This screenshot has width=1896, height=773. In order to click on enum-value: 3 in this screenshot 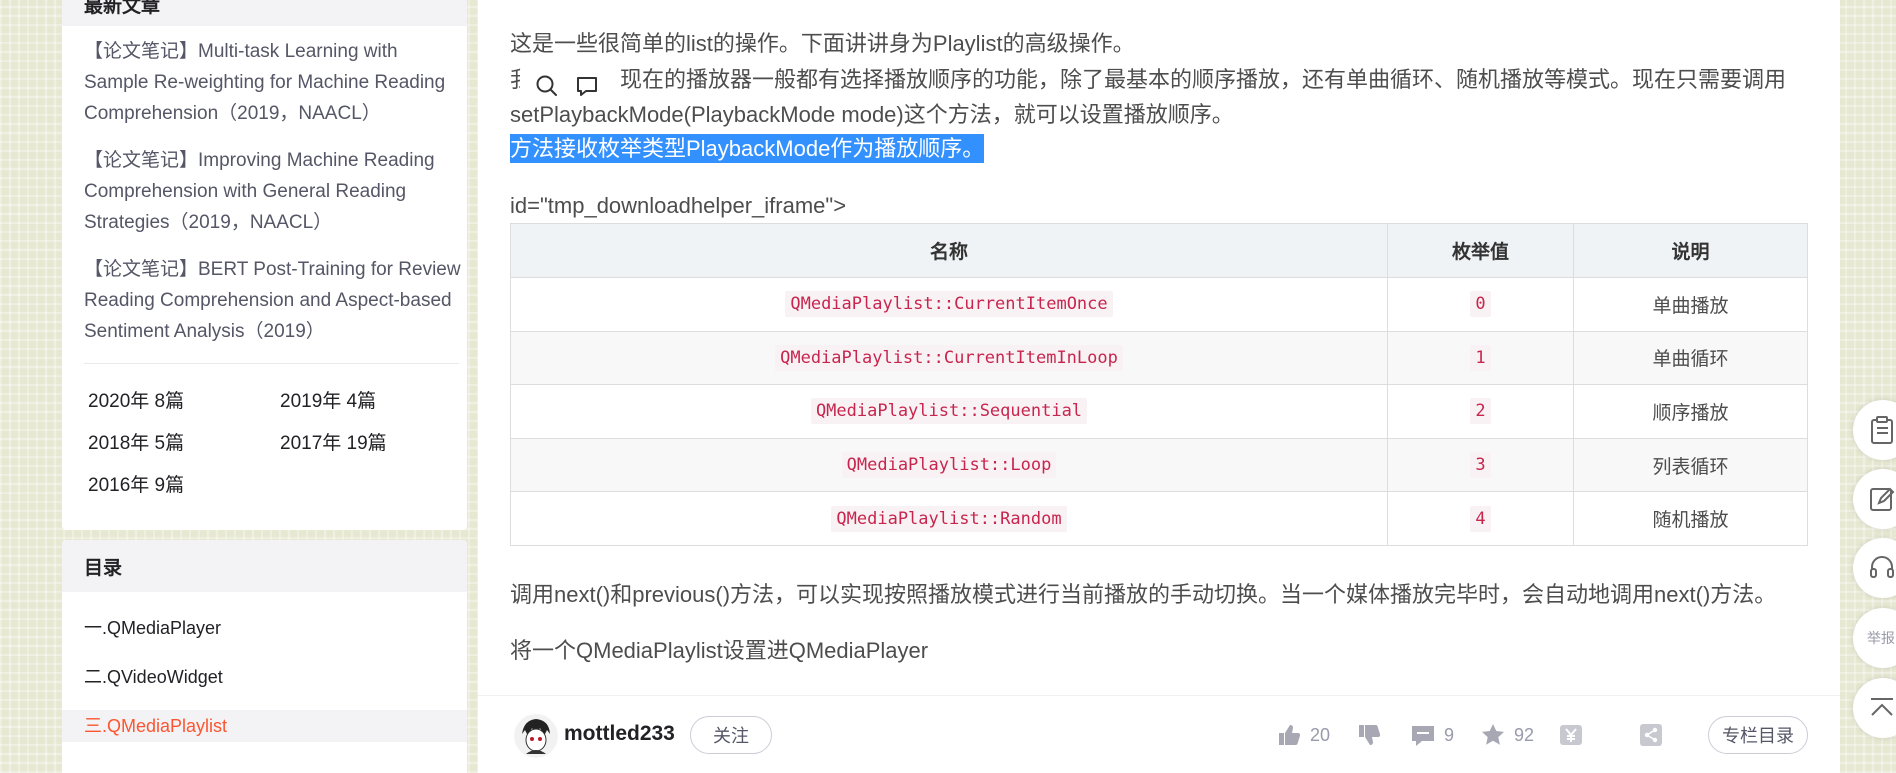, I will do `click(1480, 465)`.